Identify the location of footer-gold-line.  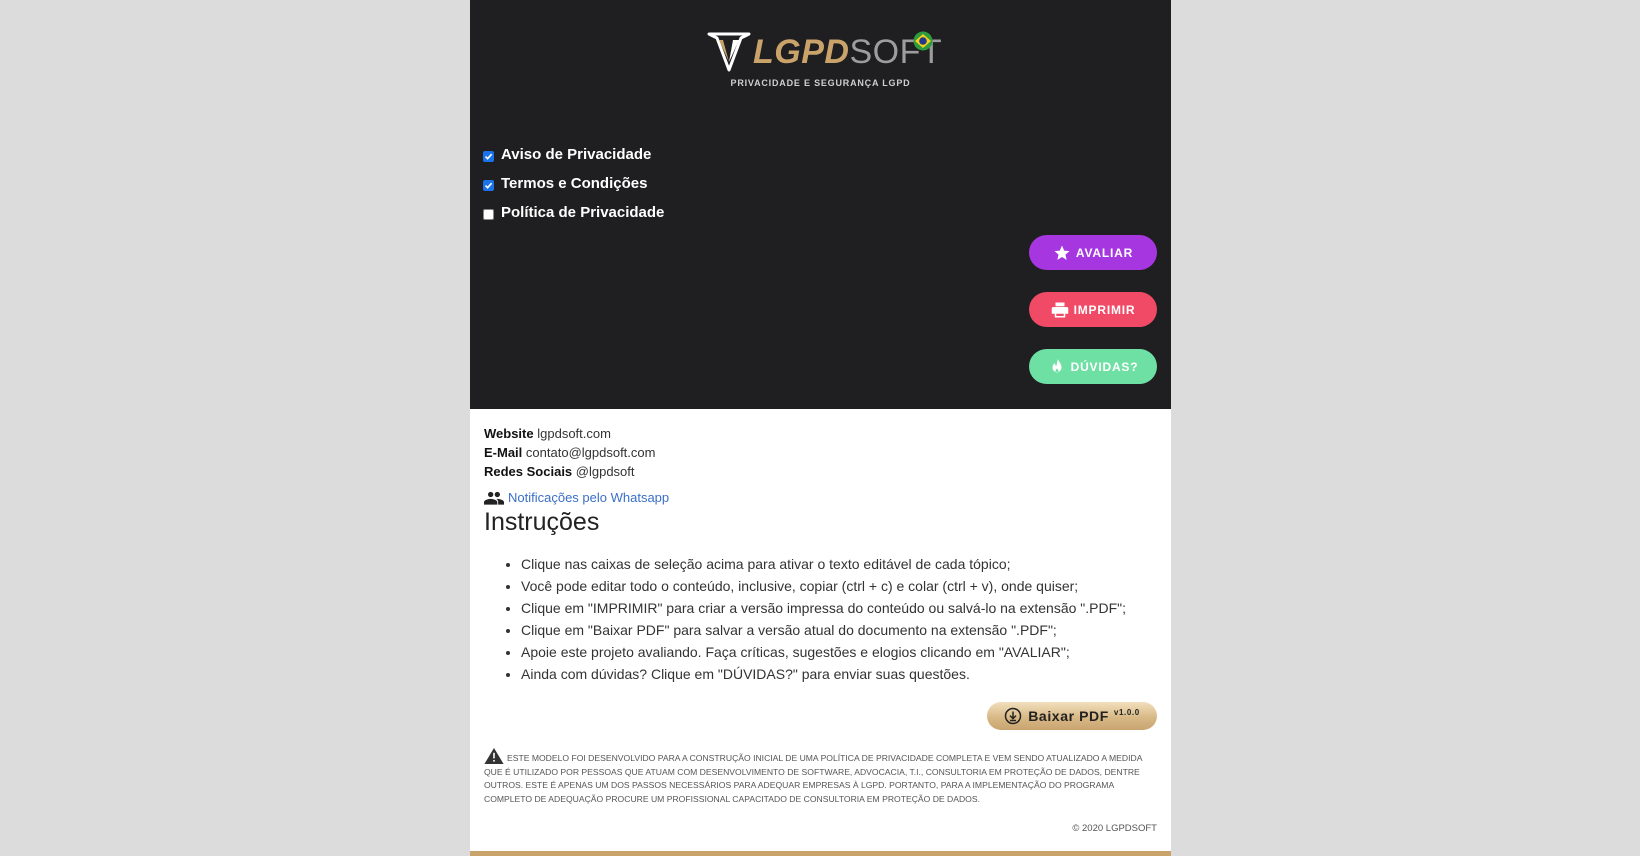
(820, 853).